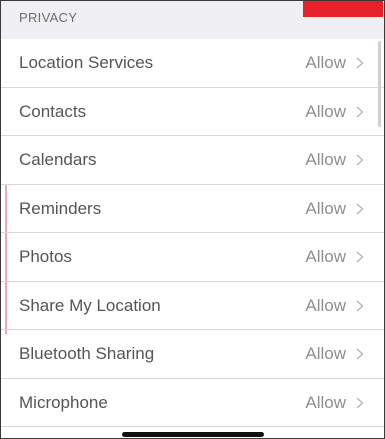 The width and height of the screenshot is (385, 439). I want to click on section-header-label: PRIVACY, so click(48, 17).